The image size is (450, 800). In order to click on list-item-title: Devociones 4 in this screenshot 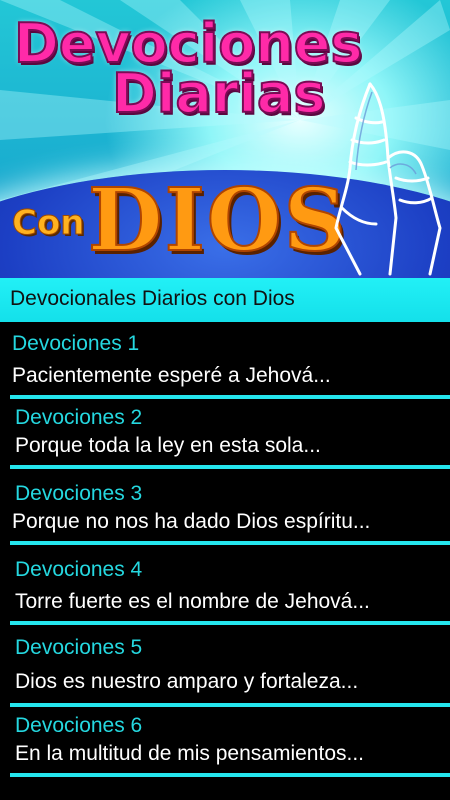, I will do `click(79, 569)`.